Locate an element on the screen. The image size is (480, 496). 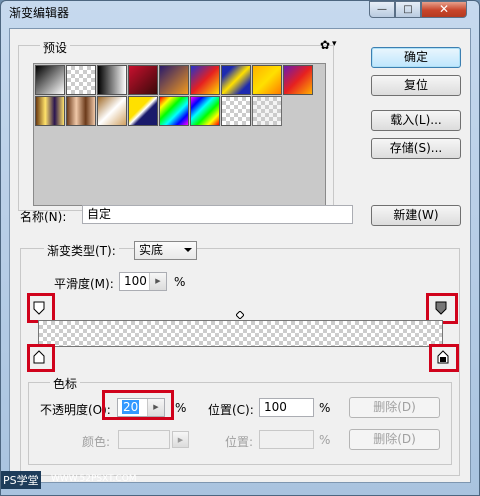
window-title: 渐变编辑器 is located at coordinates (39, 13).